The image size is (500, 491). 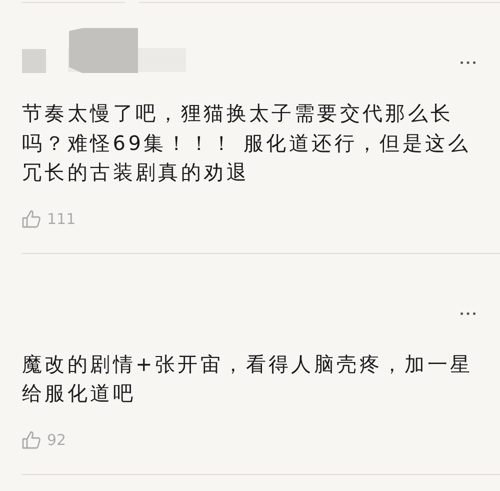 I want to click on comment-text: 魔改的剧情+张开宙，看得人脑壳疼，加一星给服化道吧, so click(x=248, y=378).